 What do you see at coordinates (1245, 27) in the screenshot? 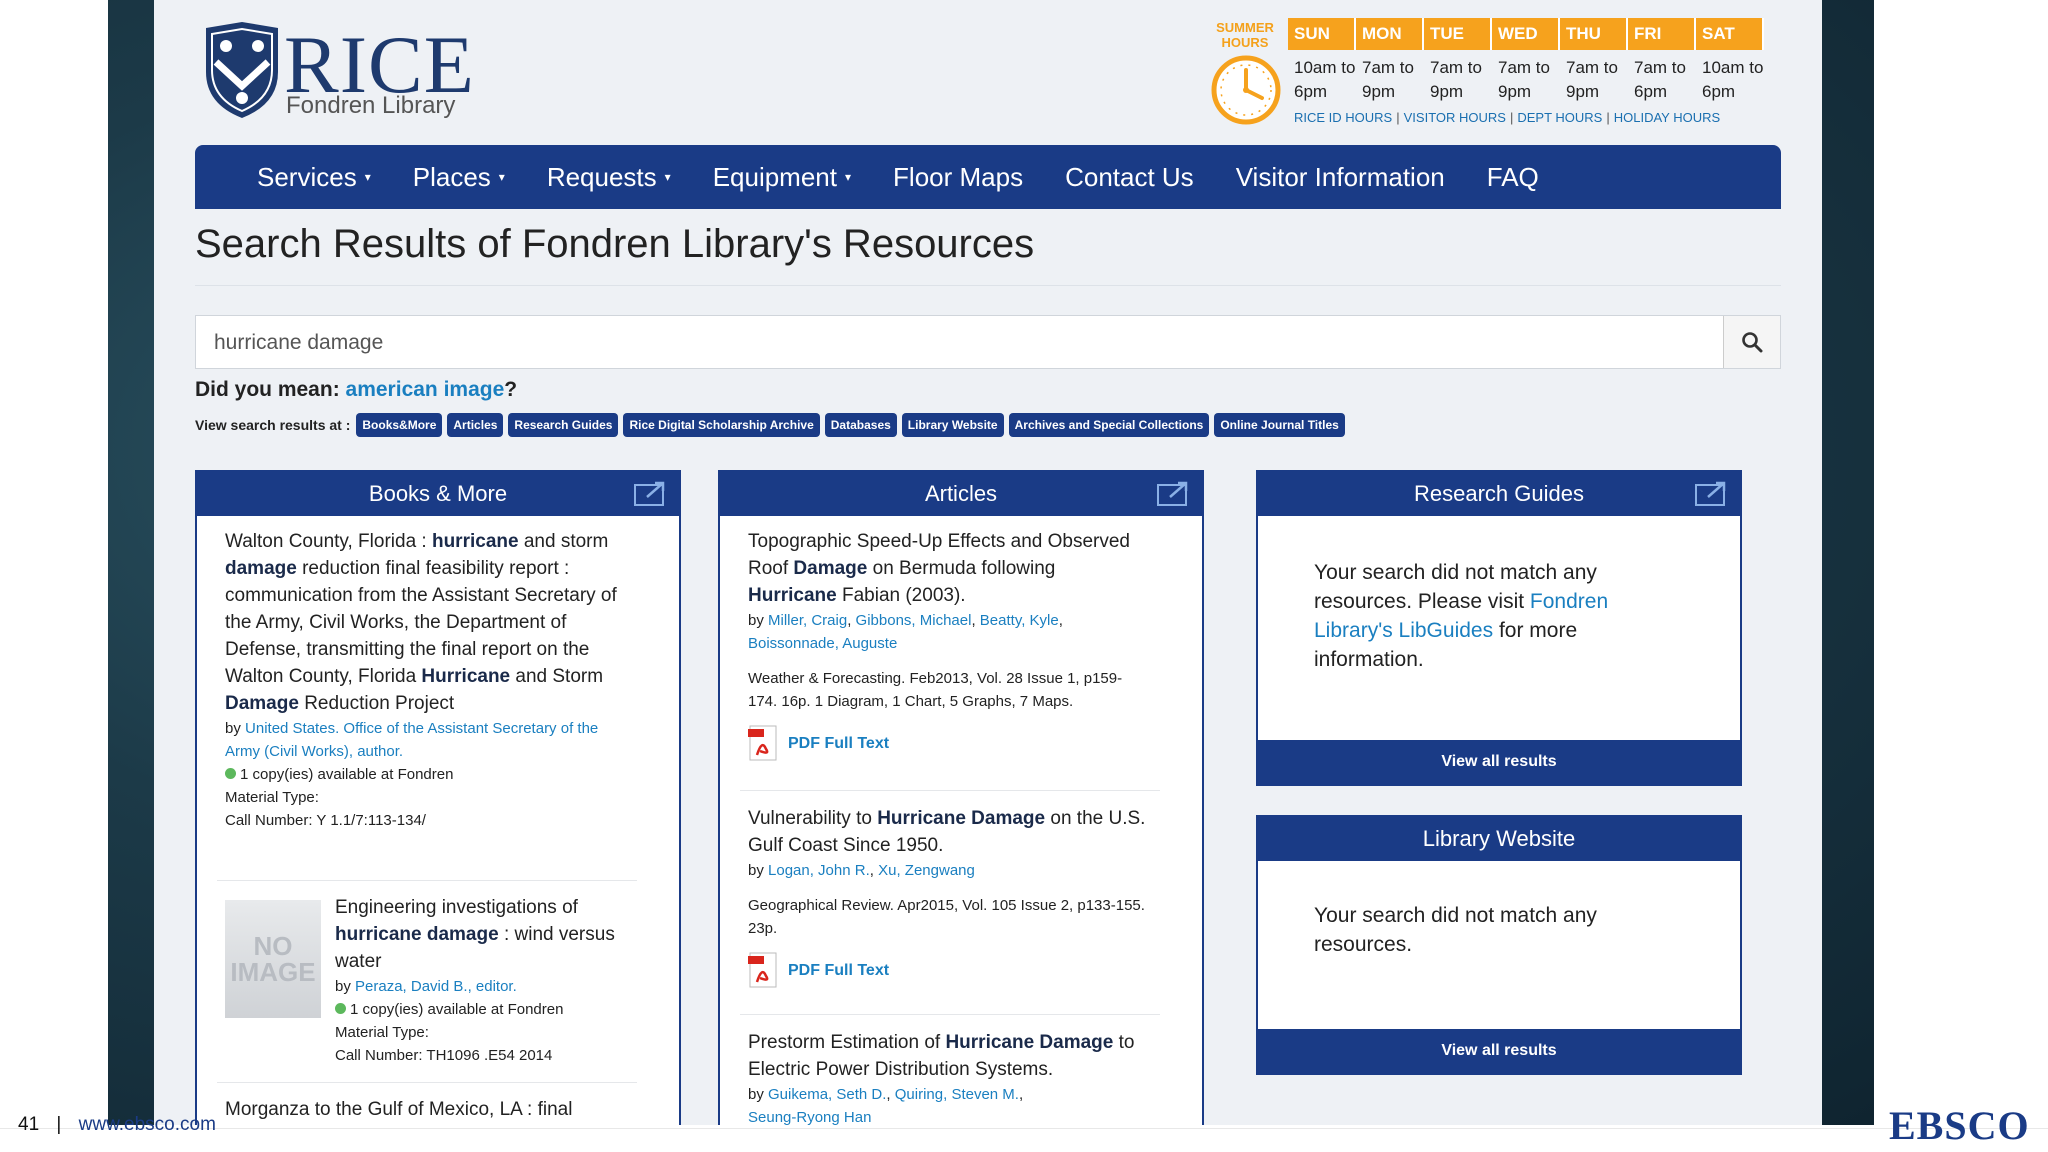
I see `summer-label: SUMMER` at bounding box center [1245, 27].